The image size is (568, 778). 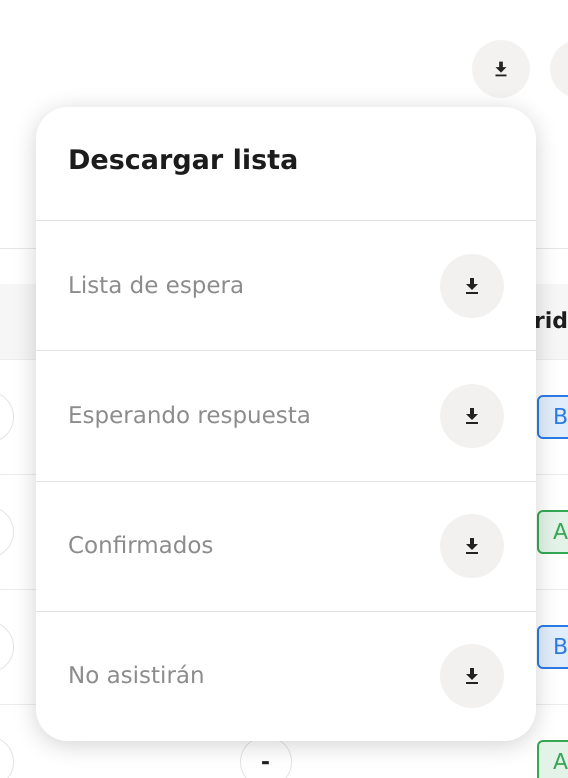 What do you see at coordinates (156, 285) in the screenshot?
I see `menu-item-label: Lista de espera` at bounding box center [156, 285].